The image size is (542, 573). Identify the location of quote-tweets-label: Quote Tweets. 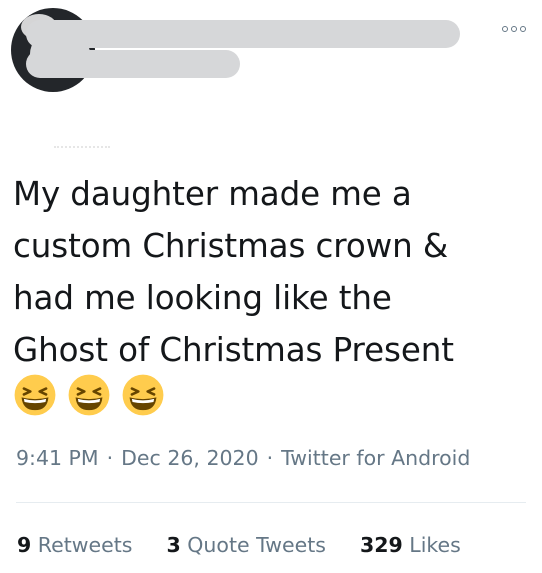
(256, 545).